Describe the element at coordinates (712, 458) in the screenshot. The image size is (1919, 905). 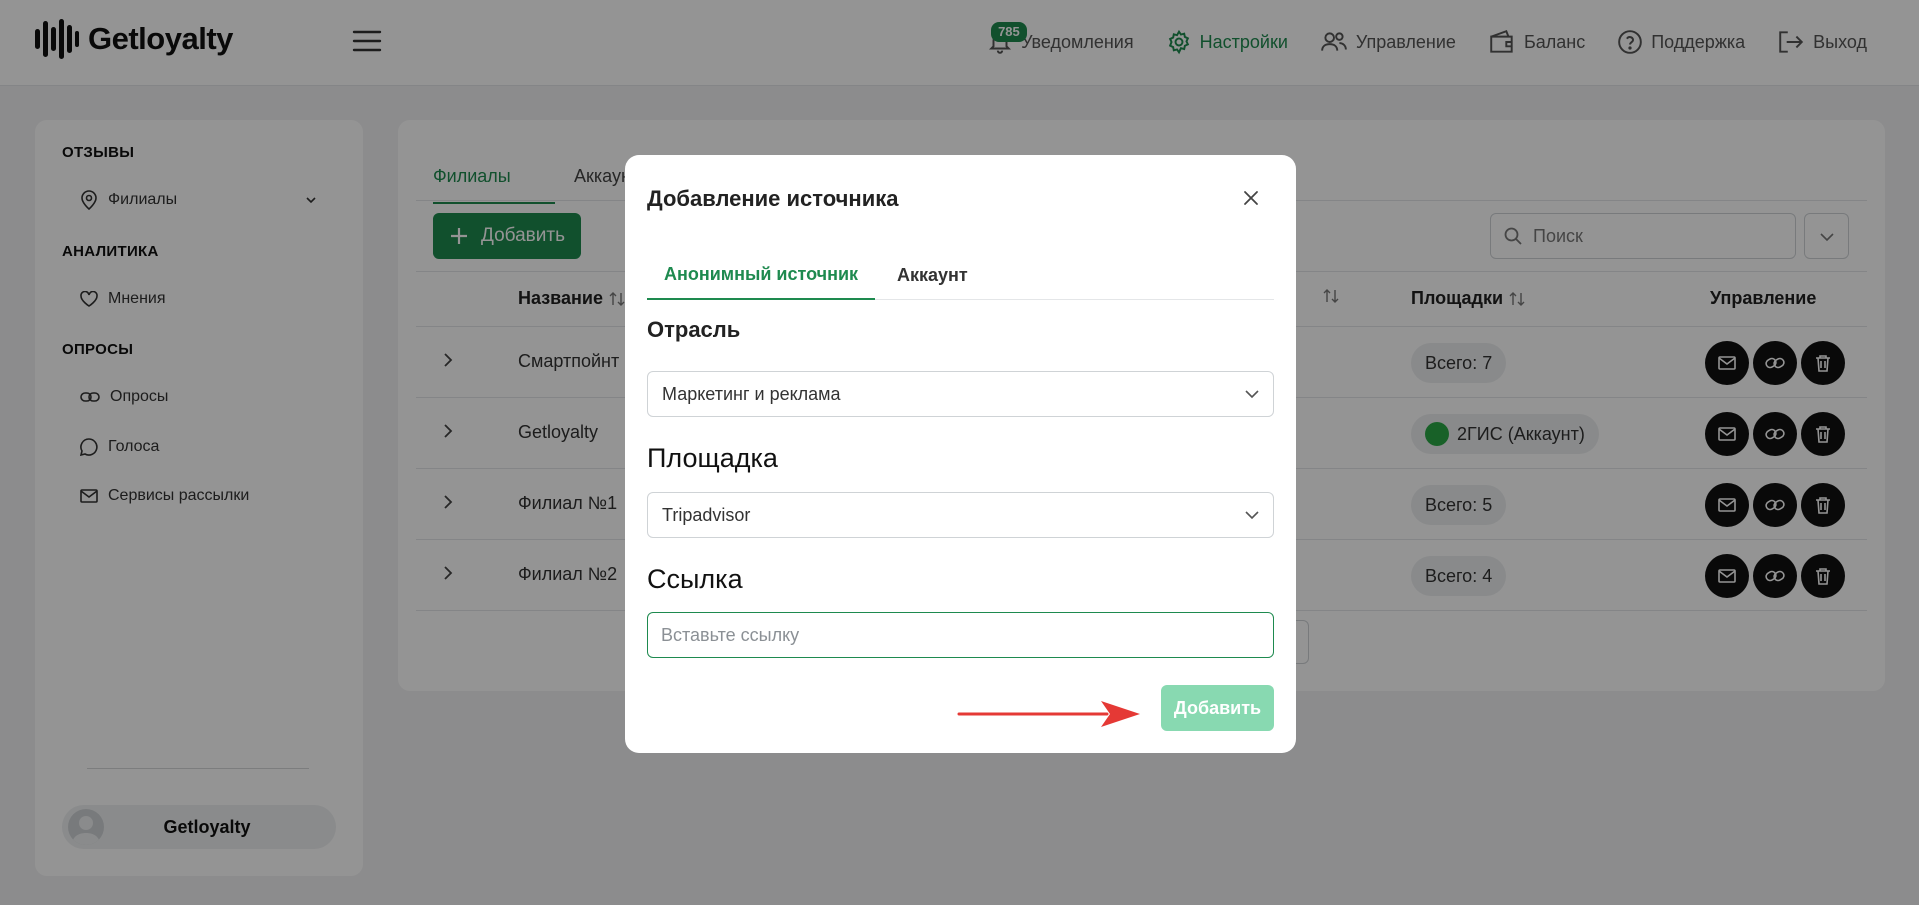
I see `platform-label: Площадка` at that location.